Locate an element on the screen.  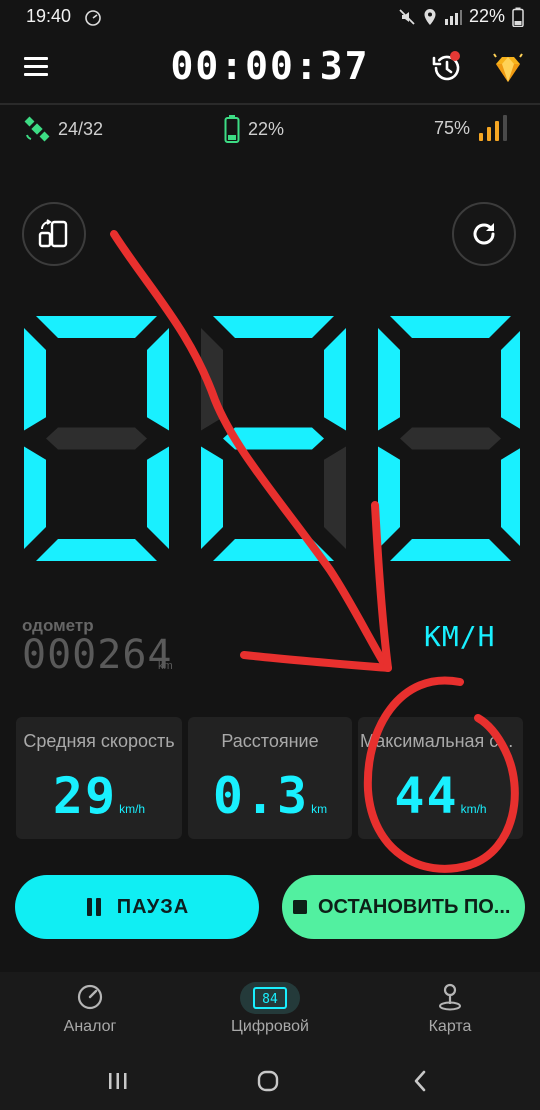
rotate-screen-icon is located at coordinates (53, 233).